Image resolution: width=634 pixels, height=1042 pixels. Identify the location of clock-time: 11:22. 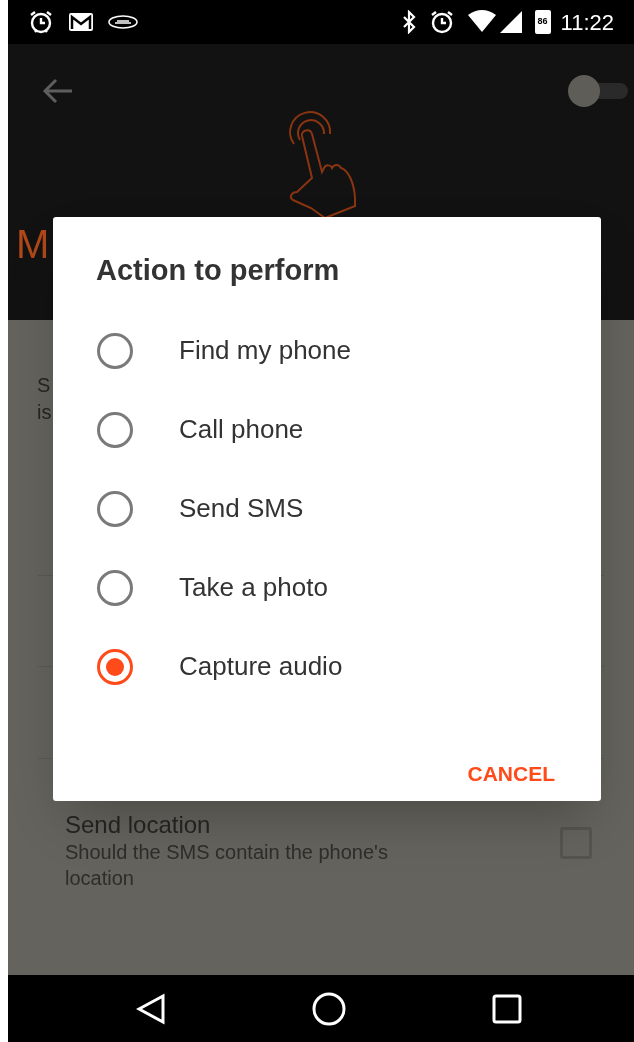
(587, 22).